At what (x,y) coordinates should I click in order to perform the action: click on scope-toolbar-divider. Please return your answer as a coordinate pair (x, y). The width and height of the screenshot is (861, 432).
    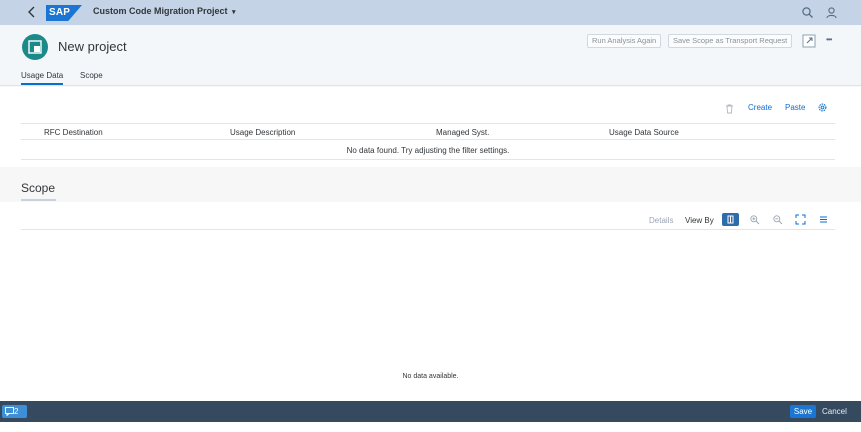
    Looking at the image, I should click on (428, 229).